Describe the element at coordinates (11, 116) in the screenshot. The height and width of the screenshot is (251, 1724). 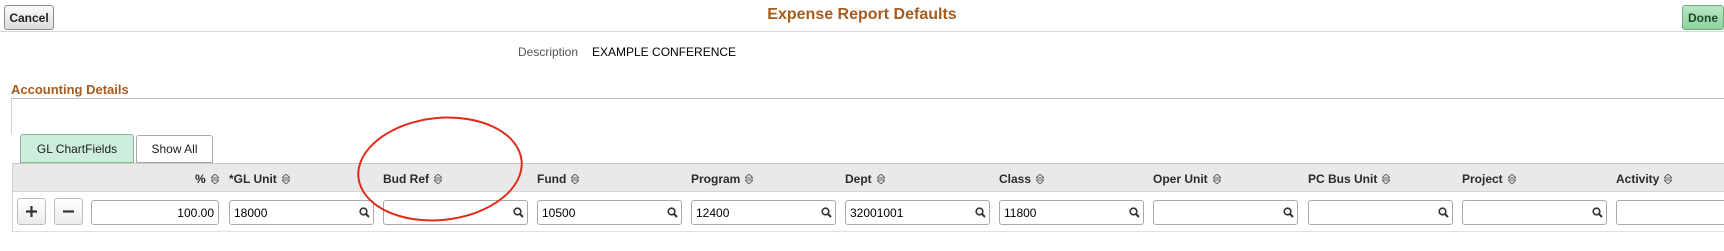
I see `section-border` at that location.